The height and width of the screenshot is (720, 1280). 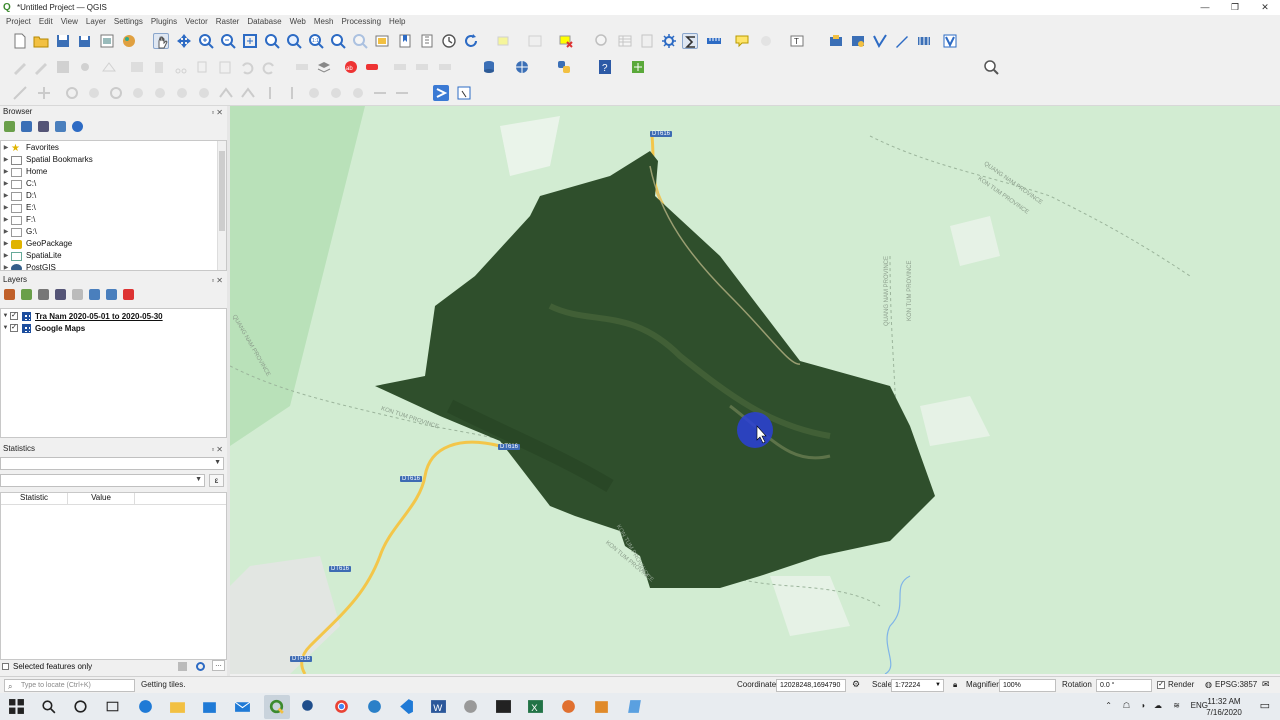 I want to click on reshape-icon, so click(x=226, y=93).